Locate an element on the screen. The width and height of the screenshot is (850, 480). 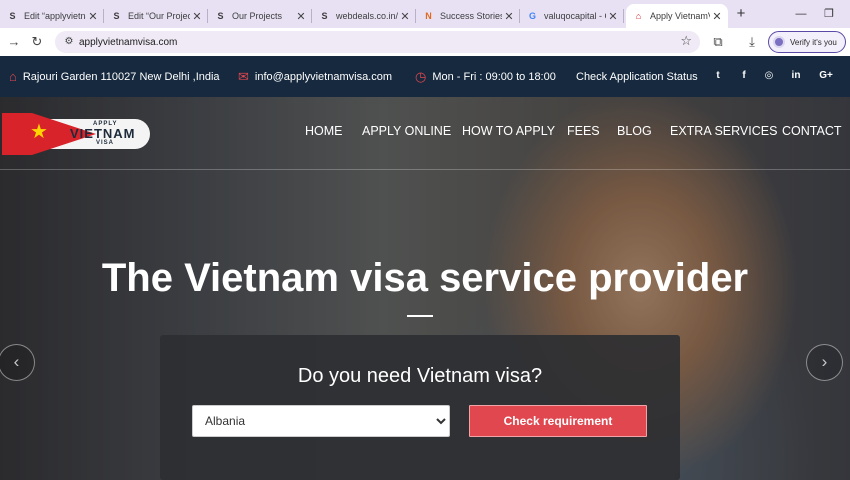
browser-tab: S Our Projects ✕ is located at coordinates (260, 16).